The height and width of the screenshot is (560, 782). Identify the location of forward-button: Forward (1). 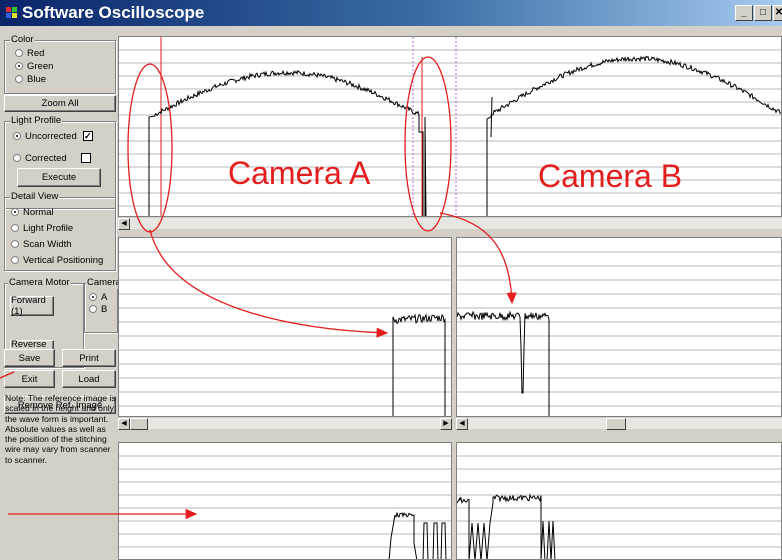
(32, 306).